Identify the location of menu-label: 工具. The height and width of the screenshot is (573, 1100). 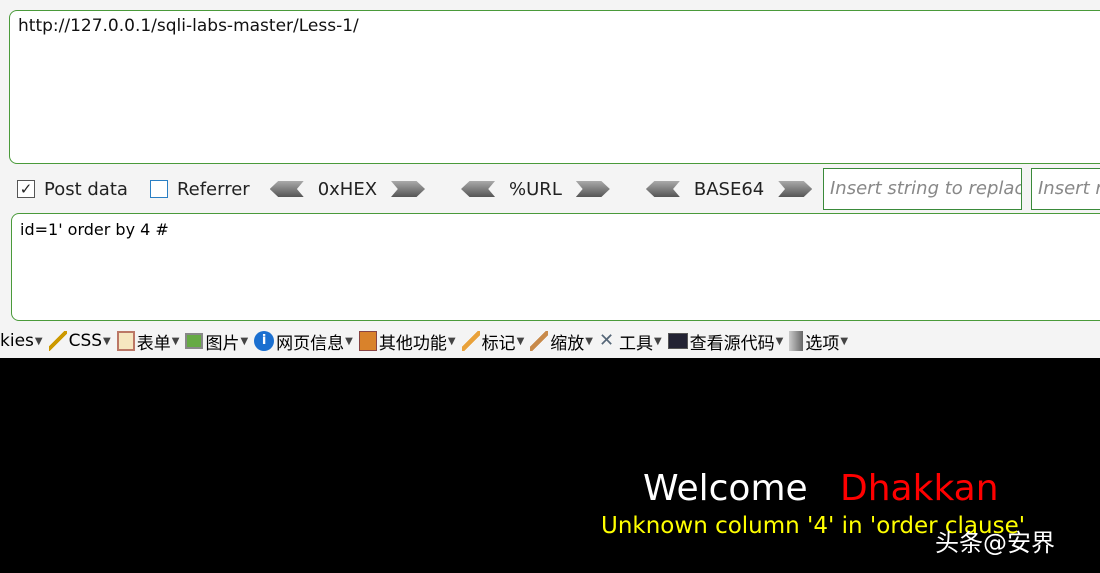
(635, 343).